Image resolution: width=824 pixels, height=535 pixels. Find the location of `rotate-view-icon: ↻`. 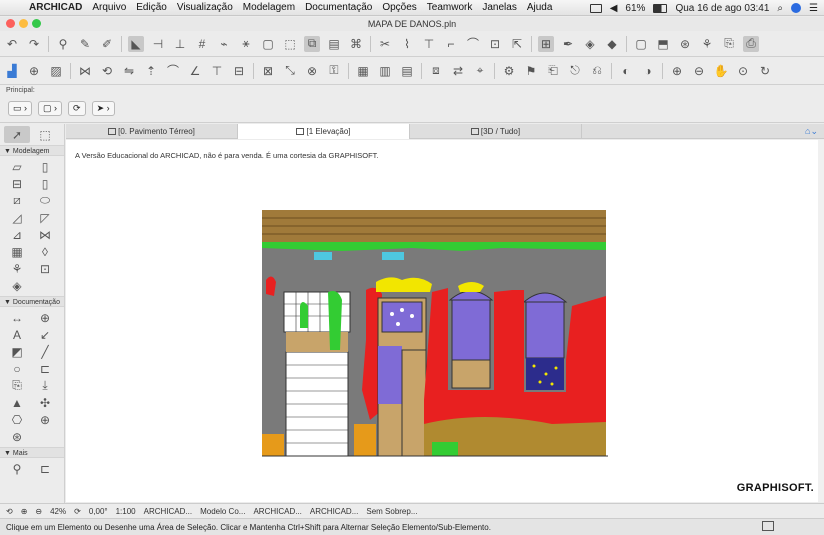

rotate-view-icon: ↻ is located at coordinates (765, 71).